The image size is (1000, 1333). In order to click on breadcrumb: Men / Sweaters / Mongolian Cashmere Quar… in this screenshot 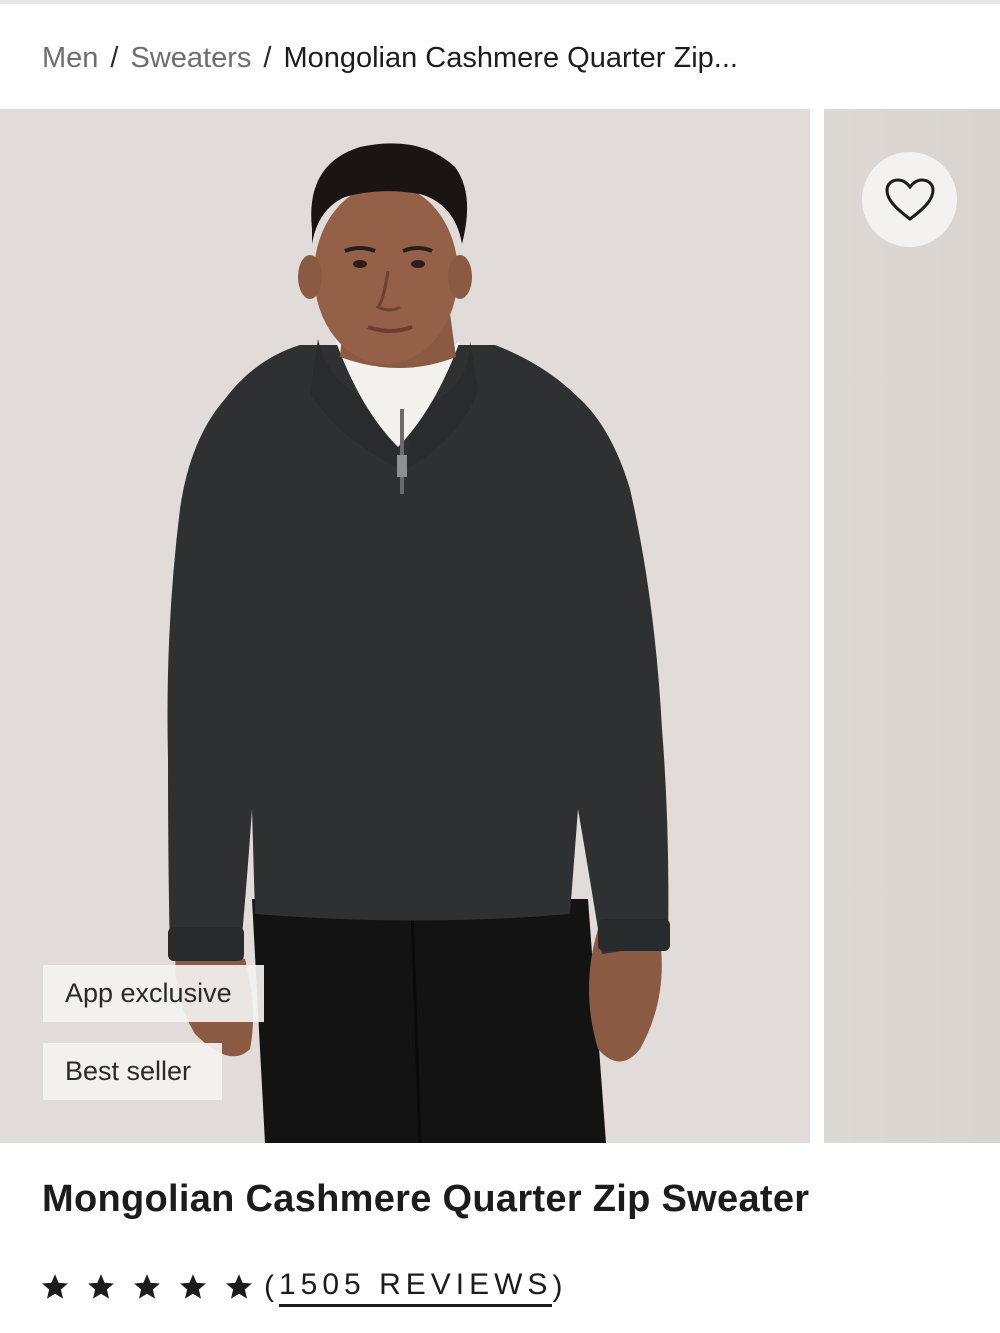, I will do `click(390, 58)`.